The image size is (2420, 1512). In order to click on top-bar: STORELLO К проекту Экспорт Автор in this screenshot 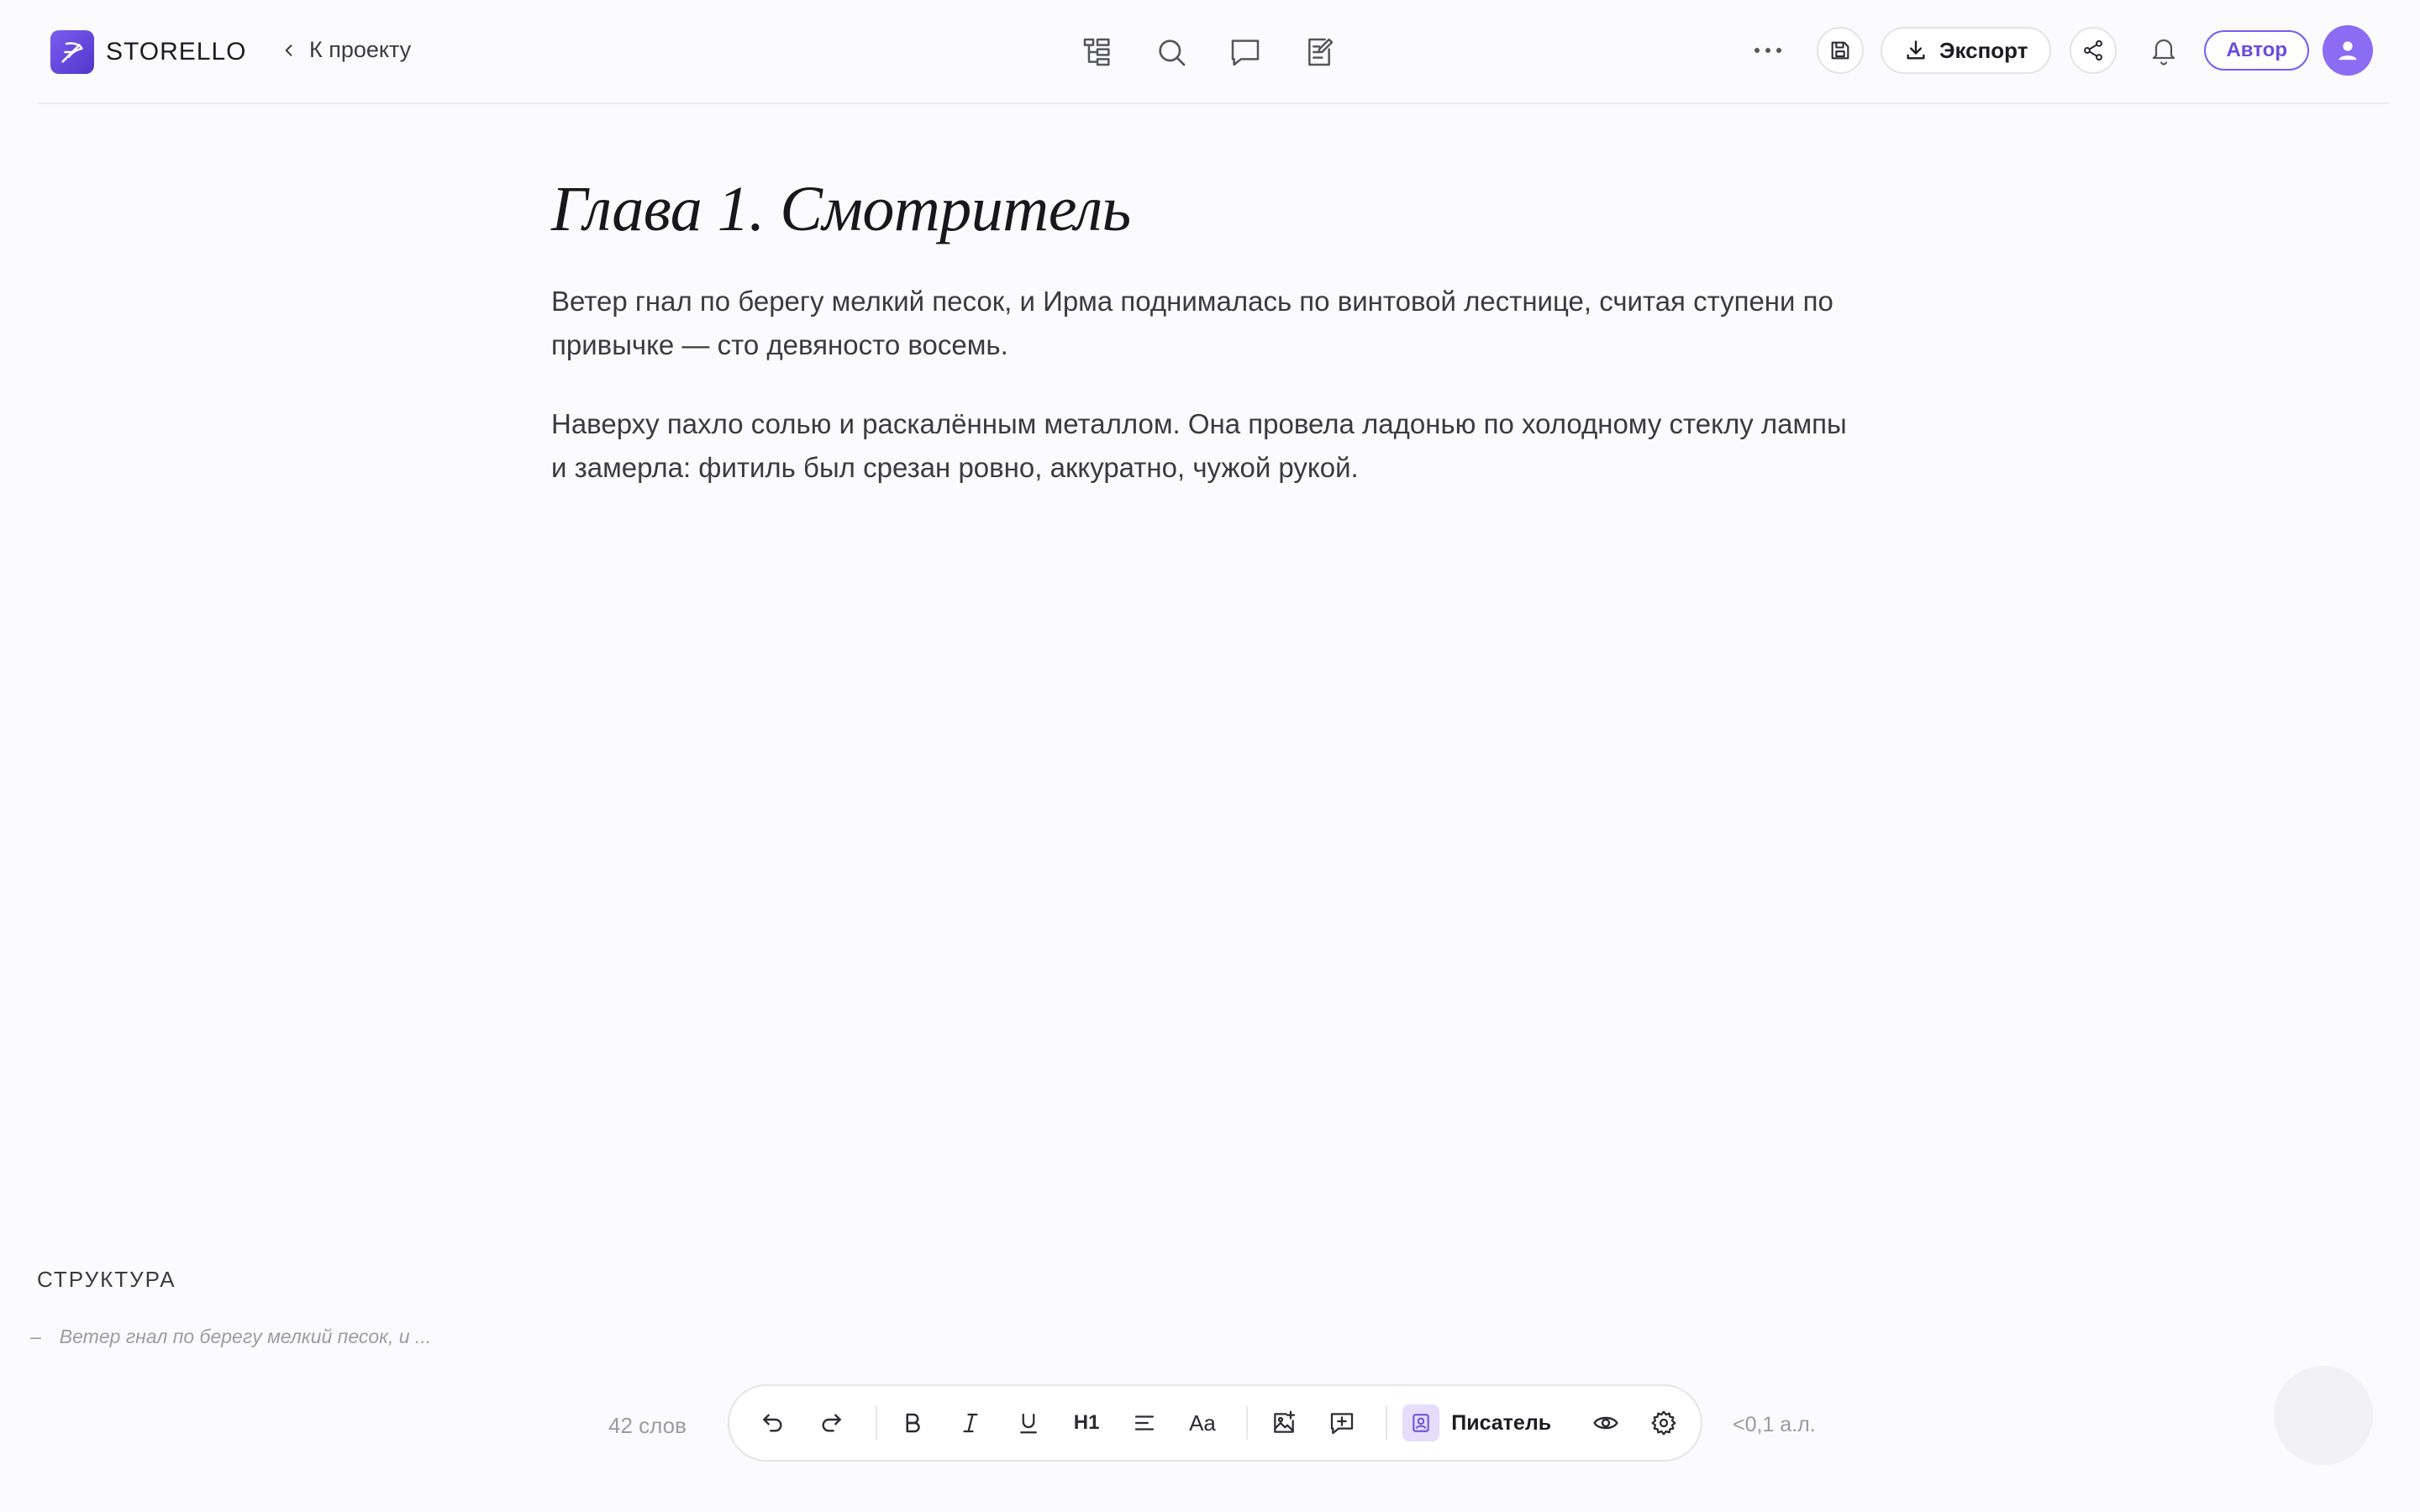, I will do `click(1213, 52)`.